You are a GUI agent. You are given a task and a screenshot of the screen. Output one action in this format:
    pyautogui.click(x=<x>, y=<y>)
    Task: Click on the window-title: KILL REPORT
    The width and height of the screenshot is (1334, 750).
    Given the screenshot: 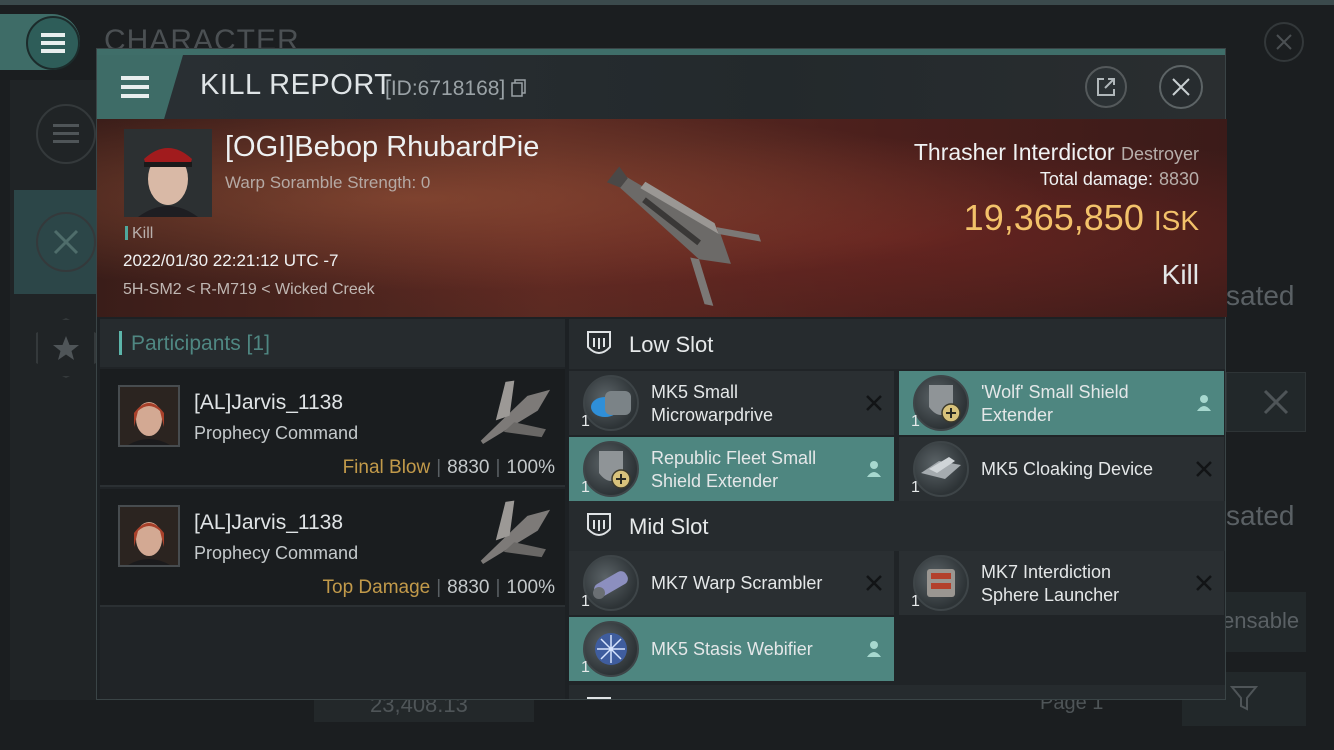 What is the action you would take?
    pyautogui.click(x=296, y=85)
    